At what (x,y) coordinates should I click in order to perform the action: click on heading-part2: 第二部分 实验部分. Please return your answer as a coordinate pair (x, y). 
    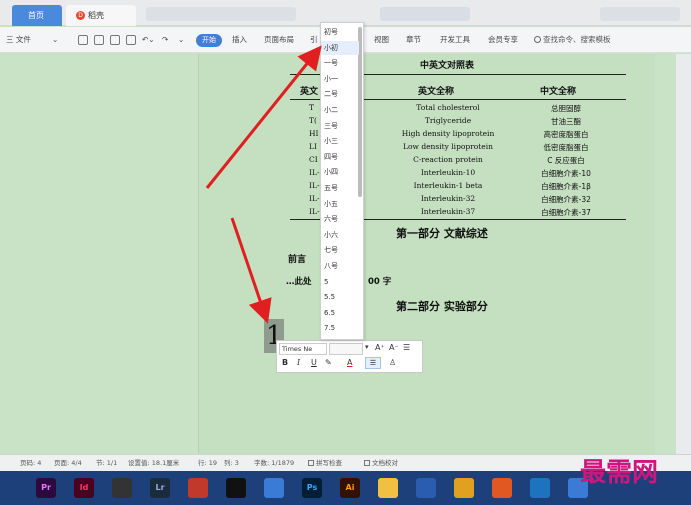
    Looking at the image, I should click on (442, 306).